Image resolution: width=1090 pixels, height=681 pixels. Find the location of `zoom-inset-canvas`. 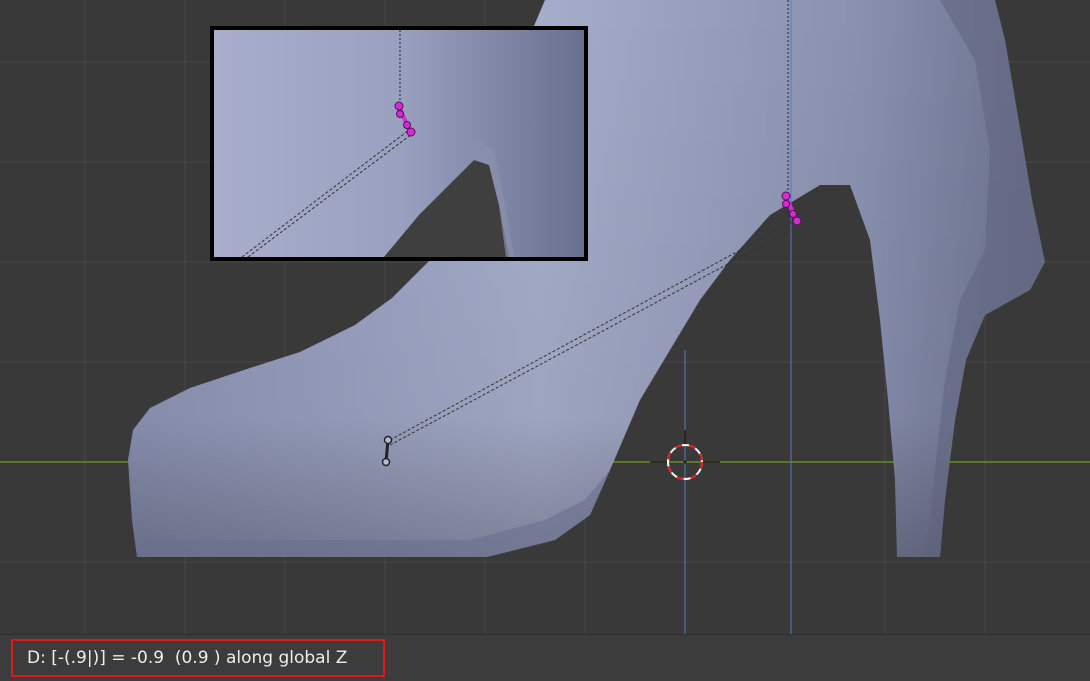

zoom-inset-canvas is located at coordinates (399, 143).